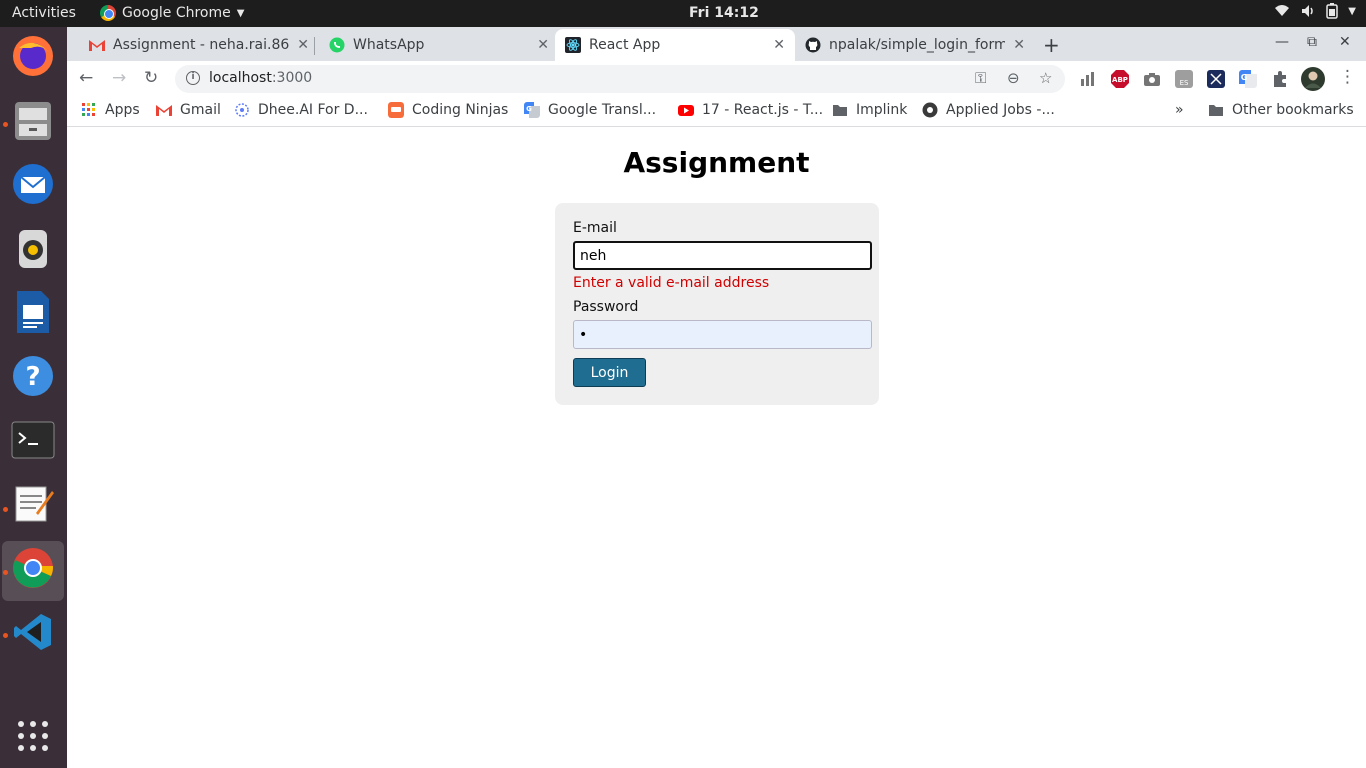 Image resolution: width=1366 pixels, height=768 pixels. I want to click on site-info-icon: i, so click(193, 78).